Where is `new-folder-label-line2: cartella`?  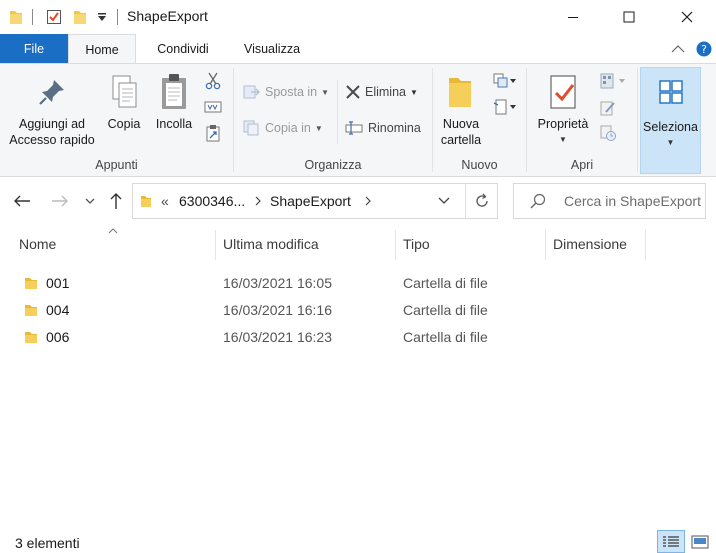 new-folder-label-line2: cartella is located at coordinates (461, 140).